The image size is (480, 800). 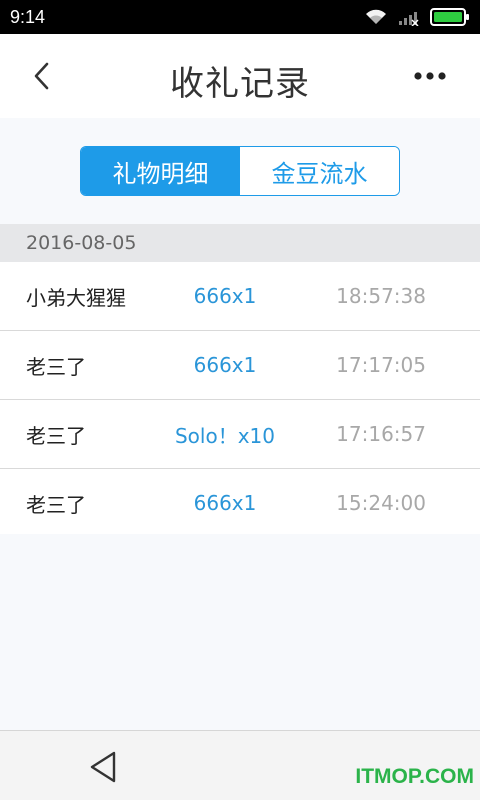 What do you see at coordinates (381, 365) in the screenshot?
I see `gift-time: 17:17:05` at bounding box center [381, 365].